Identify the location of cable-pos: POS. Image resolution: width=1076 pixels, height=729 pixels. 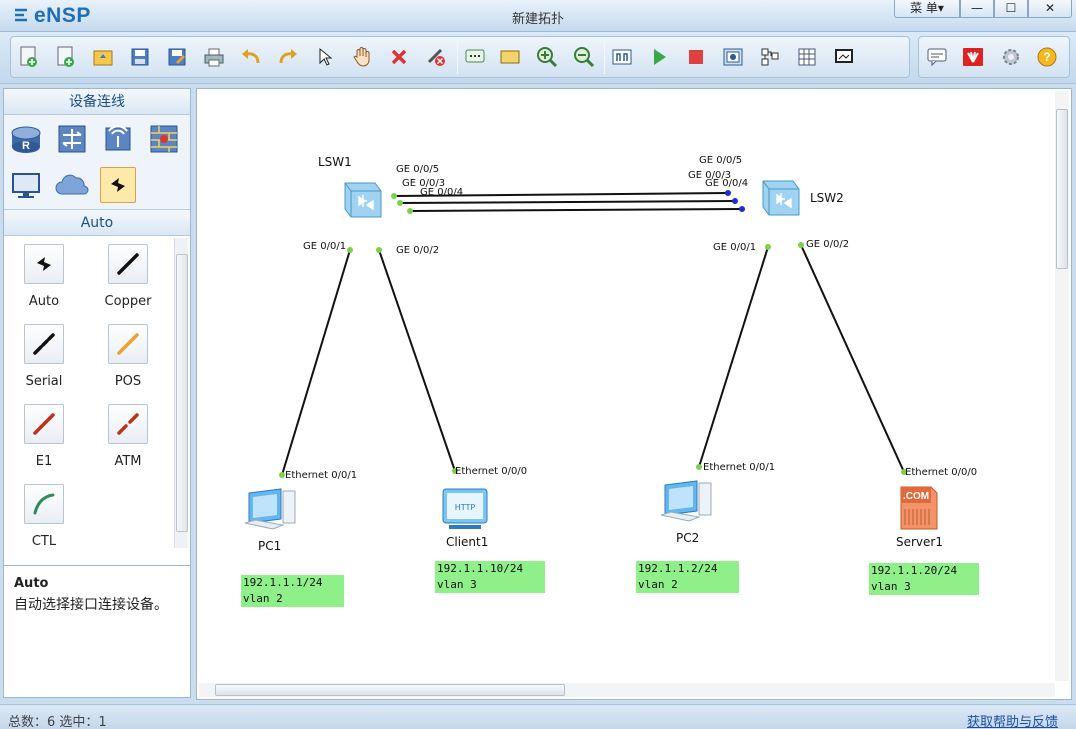
(128, 356).